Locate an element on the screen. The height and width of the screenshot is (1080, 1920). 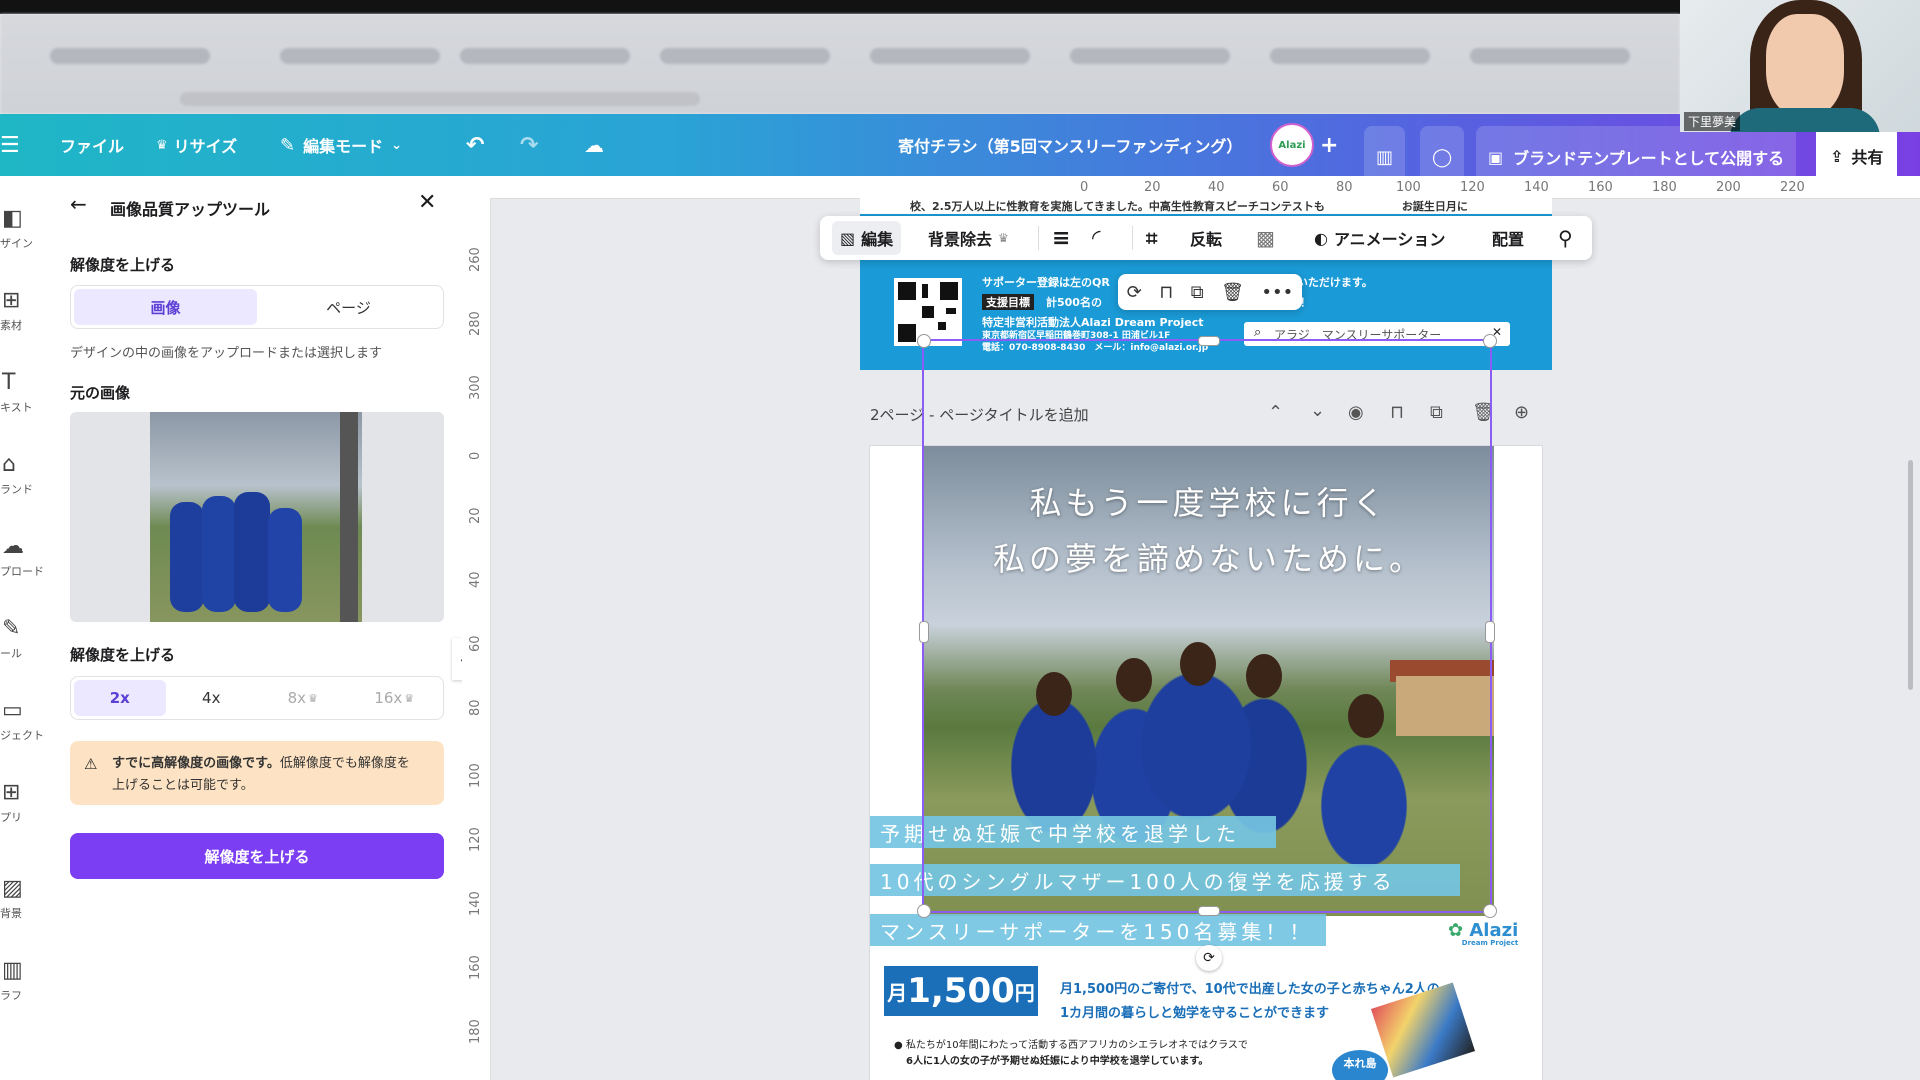
background-icon: ▨ is located at coordinates (12, 888).